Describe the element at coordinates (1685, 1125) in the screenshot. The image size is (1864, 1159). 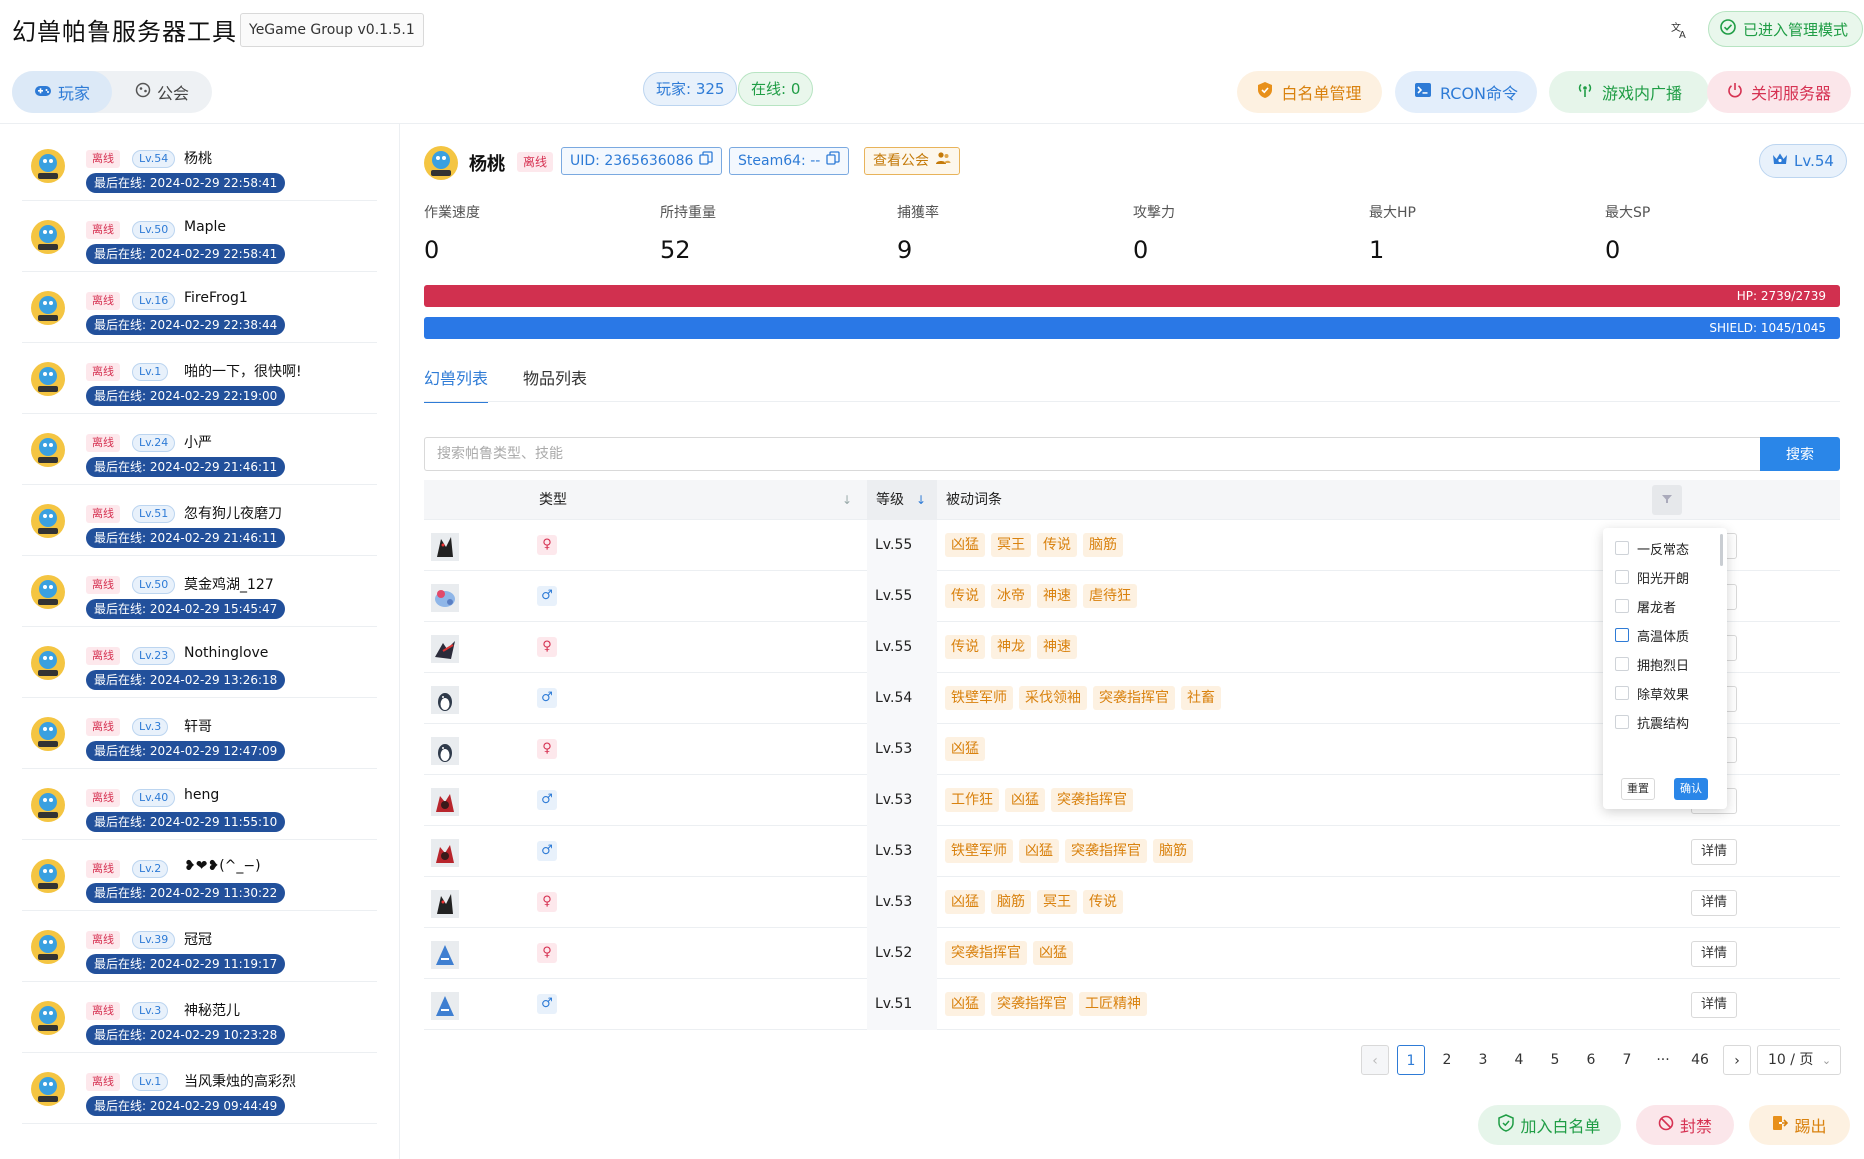
I see `ban-button: 封禁` at that location.